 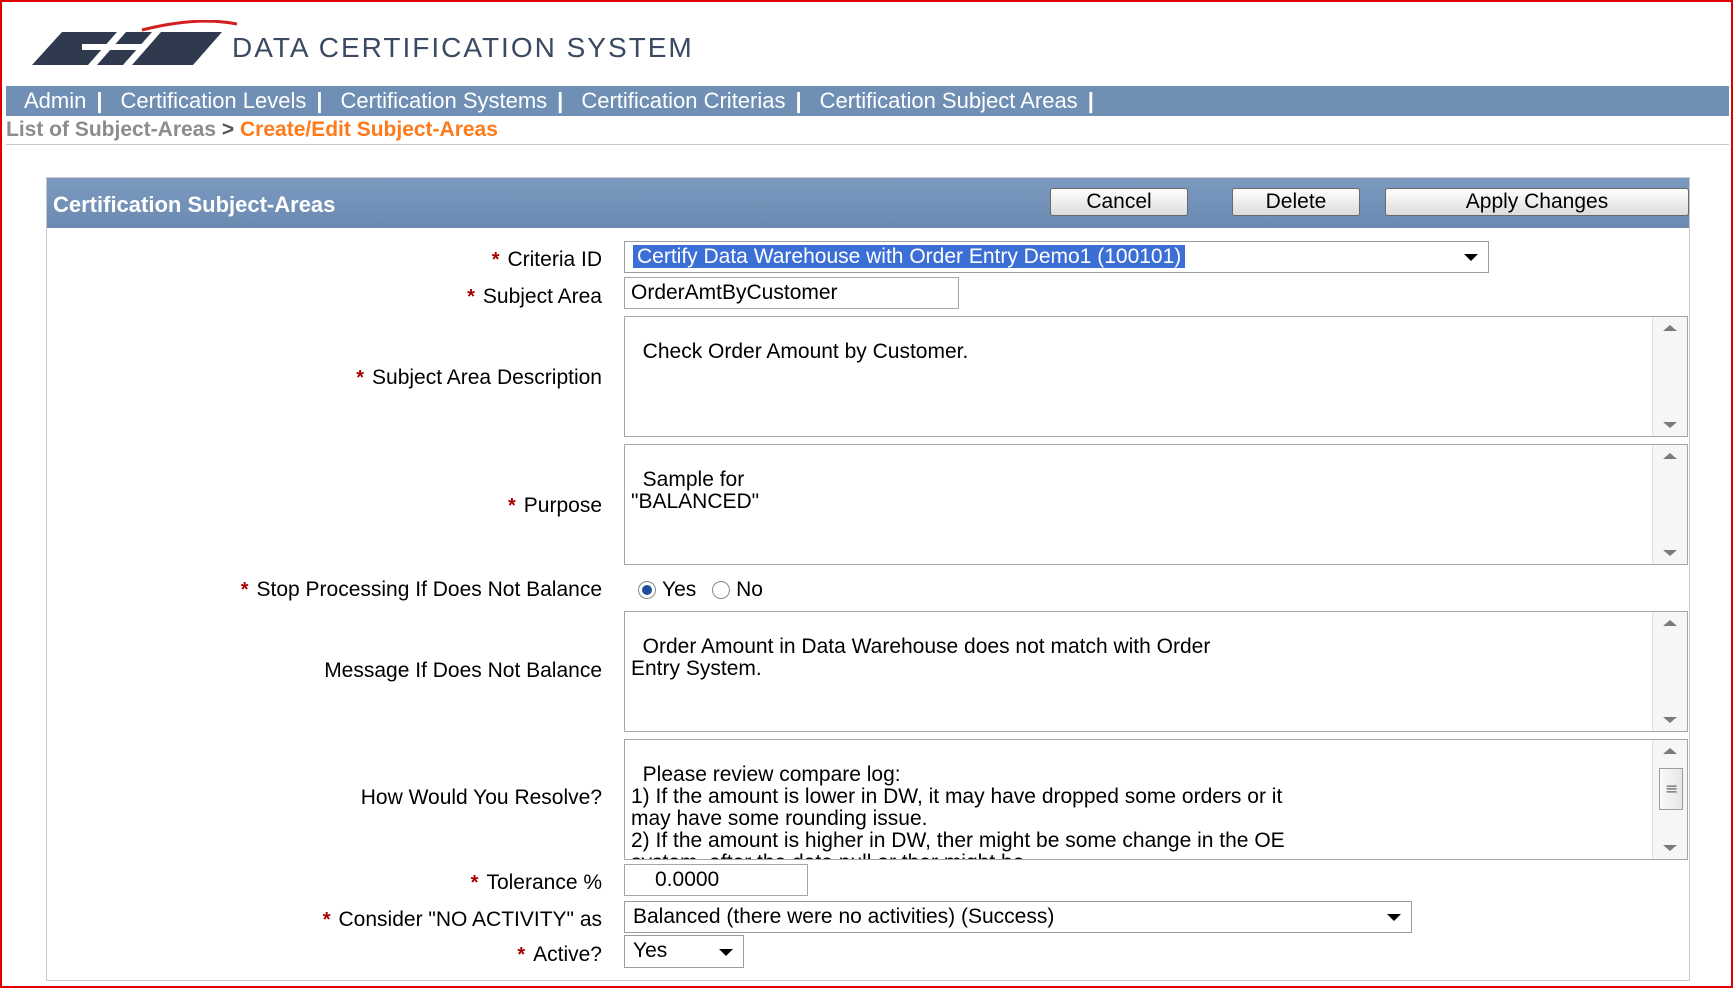 I want to click on breadcrumb-arrow: >, so click(x=228, y=129).